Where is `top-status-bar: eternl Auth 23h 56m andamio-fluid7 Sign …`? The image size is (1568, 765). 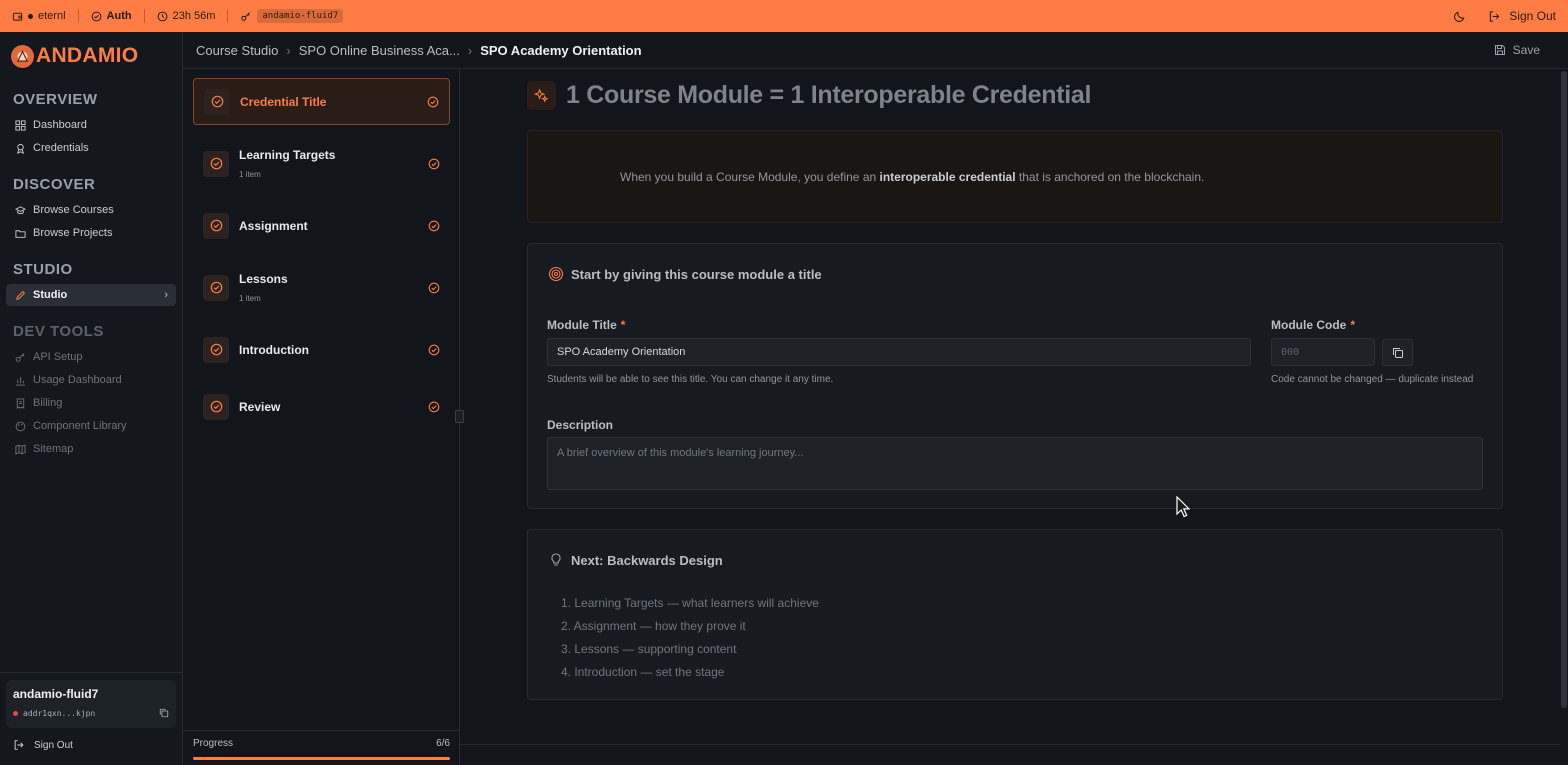 top-status-bar: eternl Auth 23h 56m andamio-fluid7 Sign … is located at coordinates (784, 16).